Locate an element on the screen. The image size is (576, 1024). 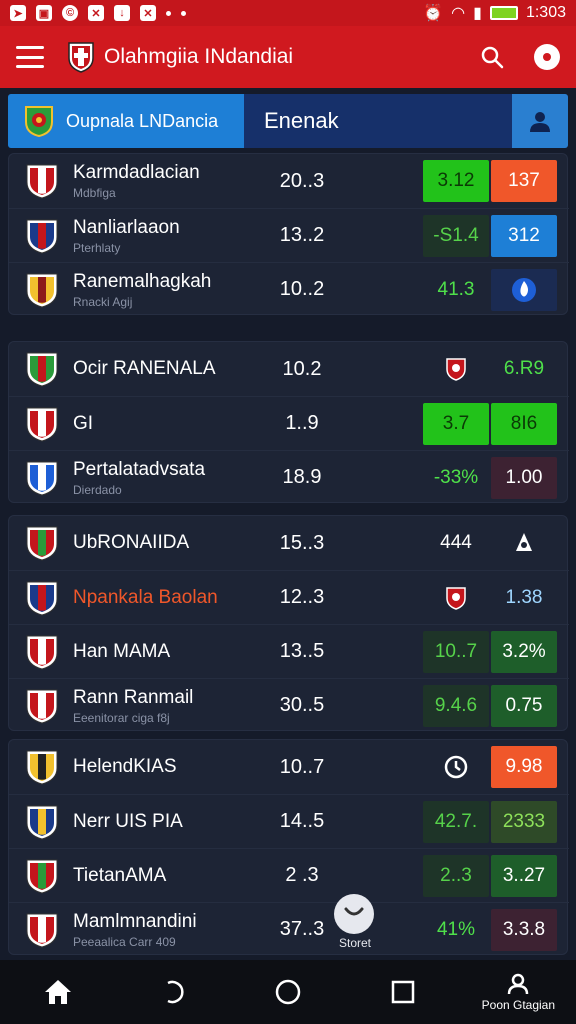
match-row: Npankala Baolan 12..3 1.38 is located at coordinates (289, 597).